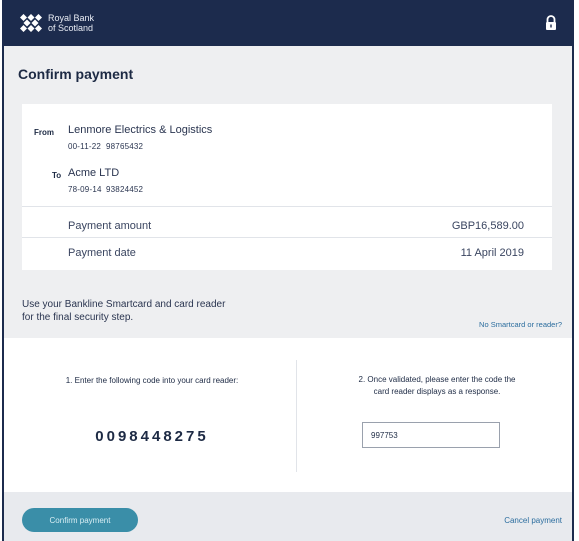 Image resolution: width=579 pixels, height=541 pixels. What do you see at coordinates (520, 324) in the screenshot?
I see `no-smartcard-link: No Smartcard or reader?` at bounding box center [520, 324].